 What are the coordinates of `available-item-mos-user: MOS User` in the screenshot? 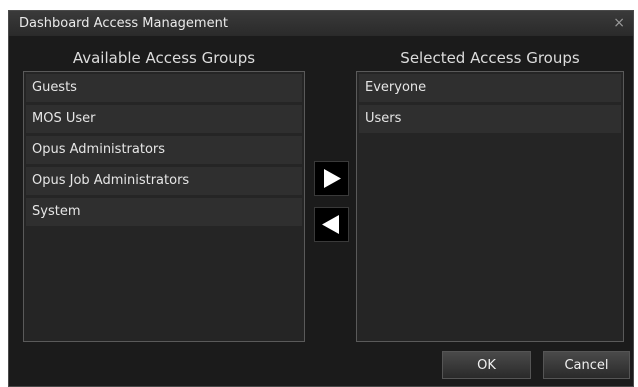 It's located at (164, 119).